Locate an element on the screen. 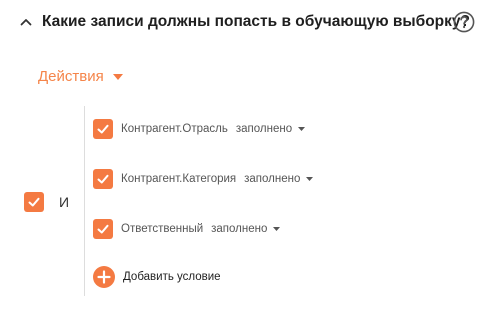 The image size is (504, 325). actions-label: Действия is located at coordinates (71, 76).